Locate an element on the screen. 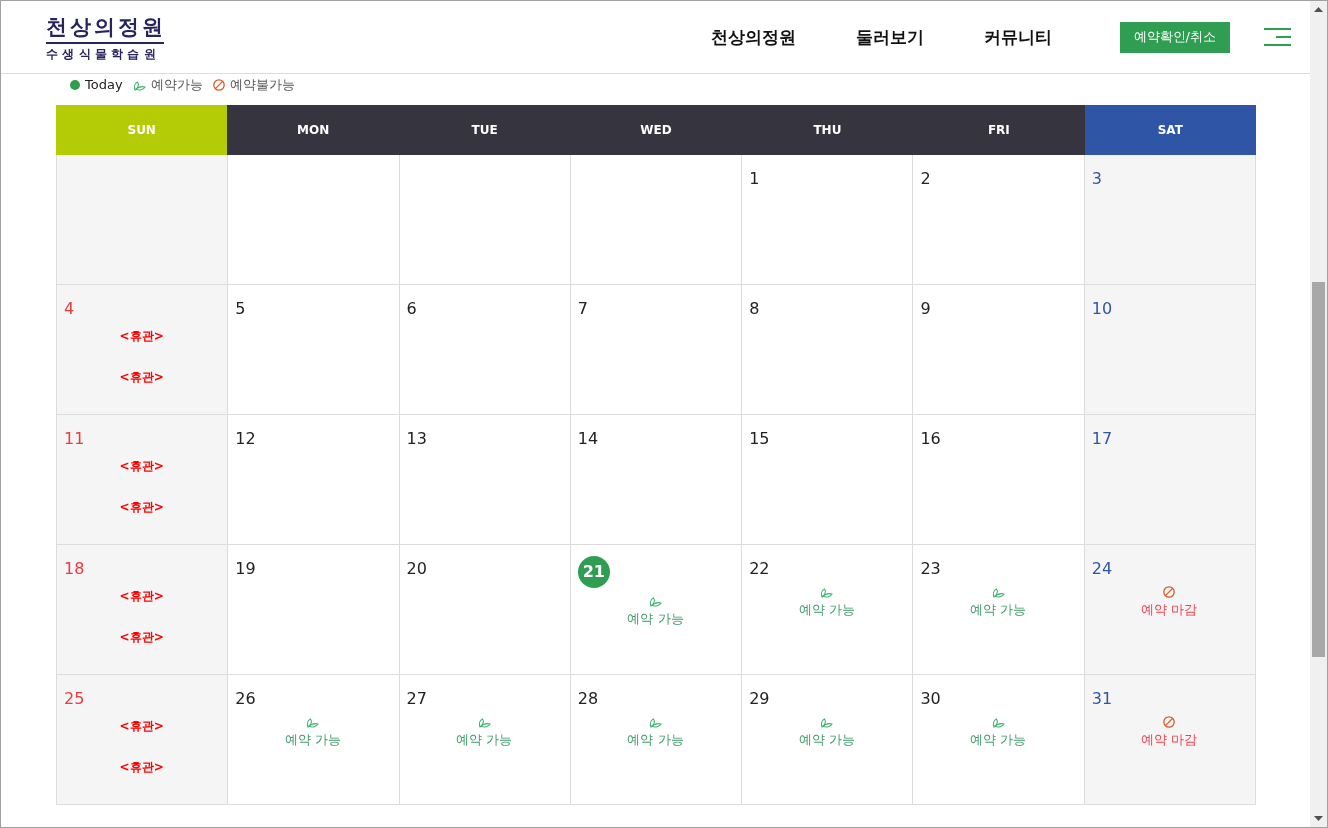 Image resolution: width=1328 pixels, height=828 pixels. scrollbar-thumb is located at coordinates (1318, 469).